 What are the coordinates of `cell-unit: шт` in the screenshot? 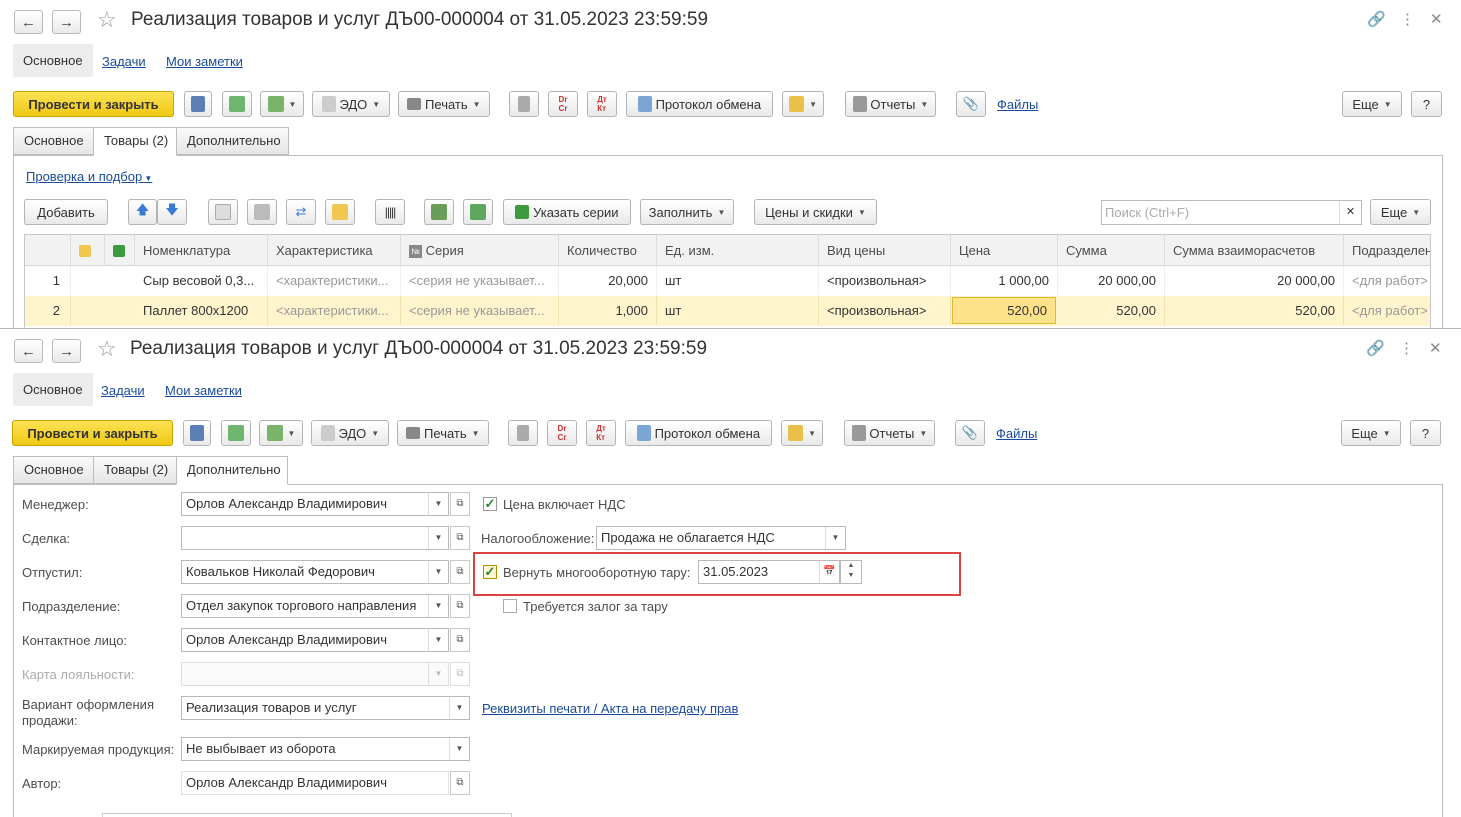 It's located at (738, 280).